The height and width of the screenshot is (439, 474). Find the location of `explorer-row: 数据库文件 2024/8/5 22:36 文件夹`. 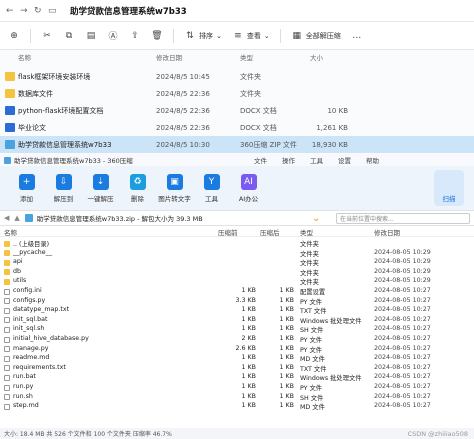

explorer-row: 数据库文件 2024/8/5 22:36 文件夹 is located at coordinates (237, 93).